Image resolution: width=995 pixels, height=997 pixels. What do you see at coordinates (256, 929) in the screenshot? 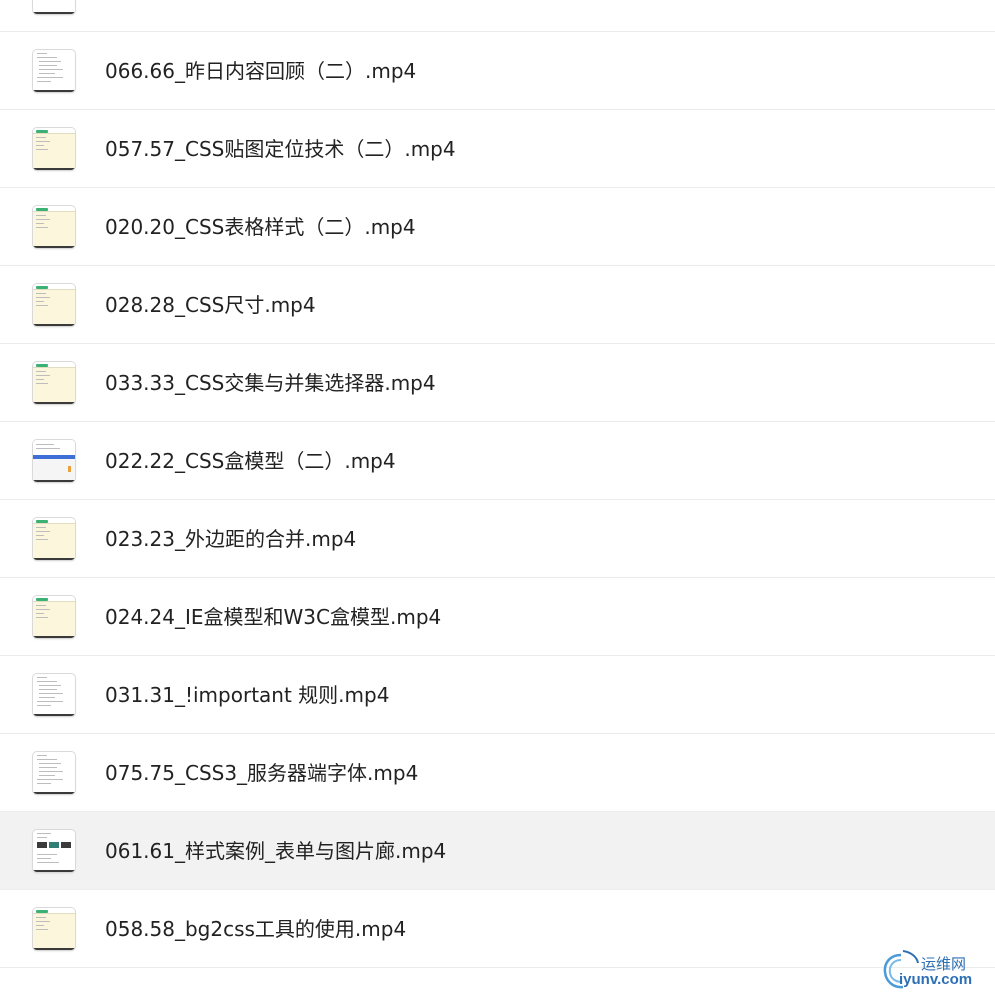
I see `file-name: 058.58_bg2css工具的使用.mp4` at bounding box center [256, 929].